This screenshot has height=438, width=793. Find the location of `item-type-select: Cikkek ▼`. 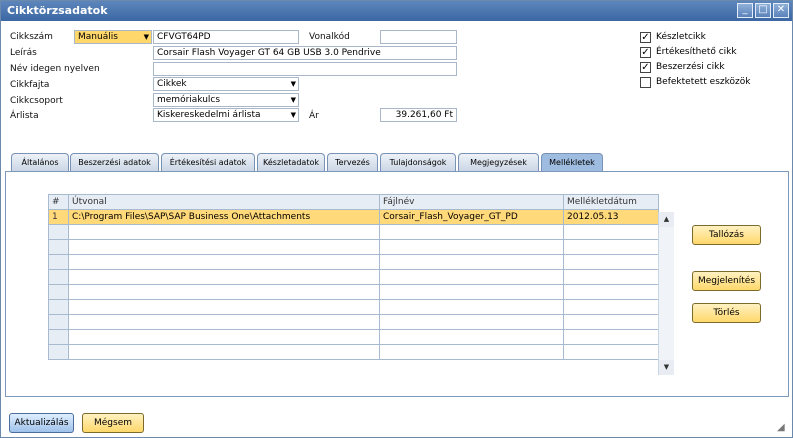

item-type-select: Cikkek ▼ is located at coordinates (226, 84).